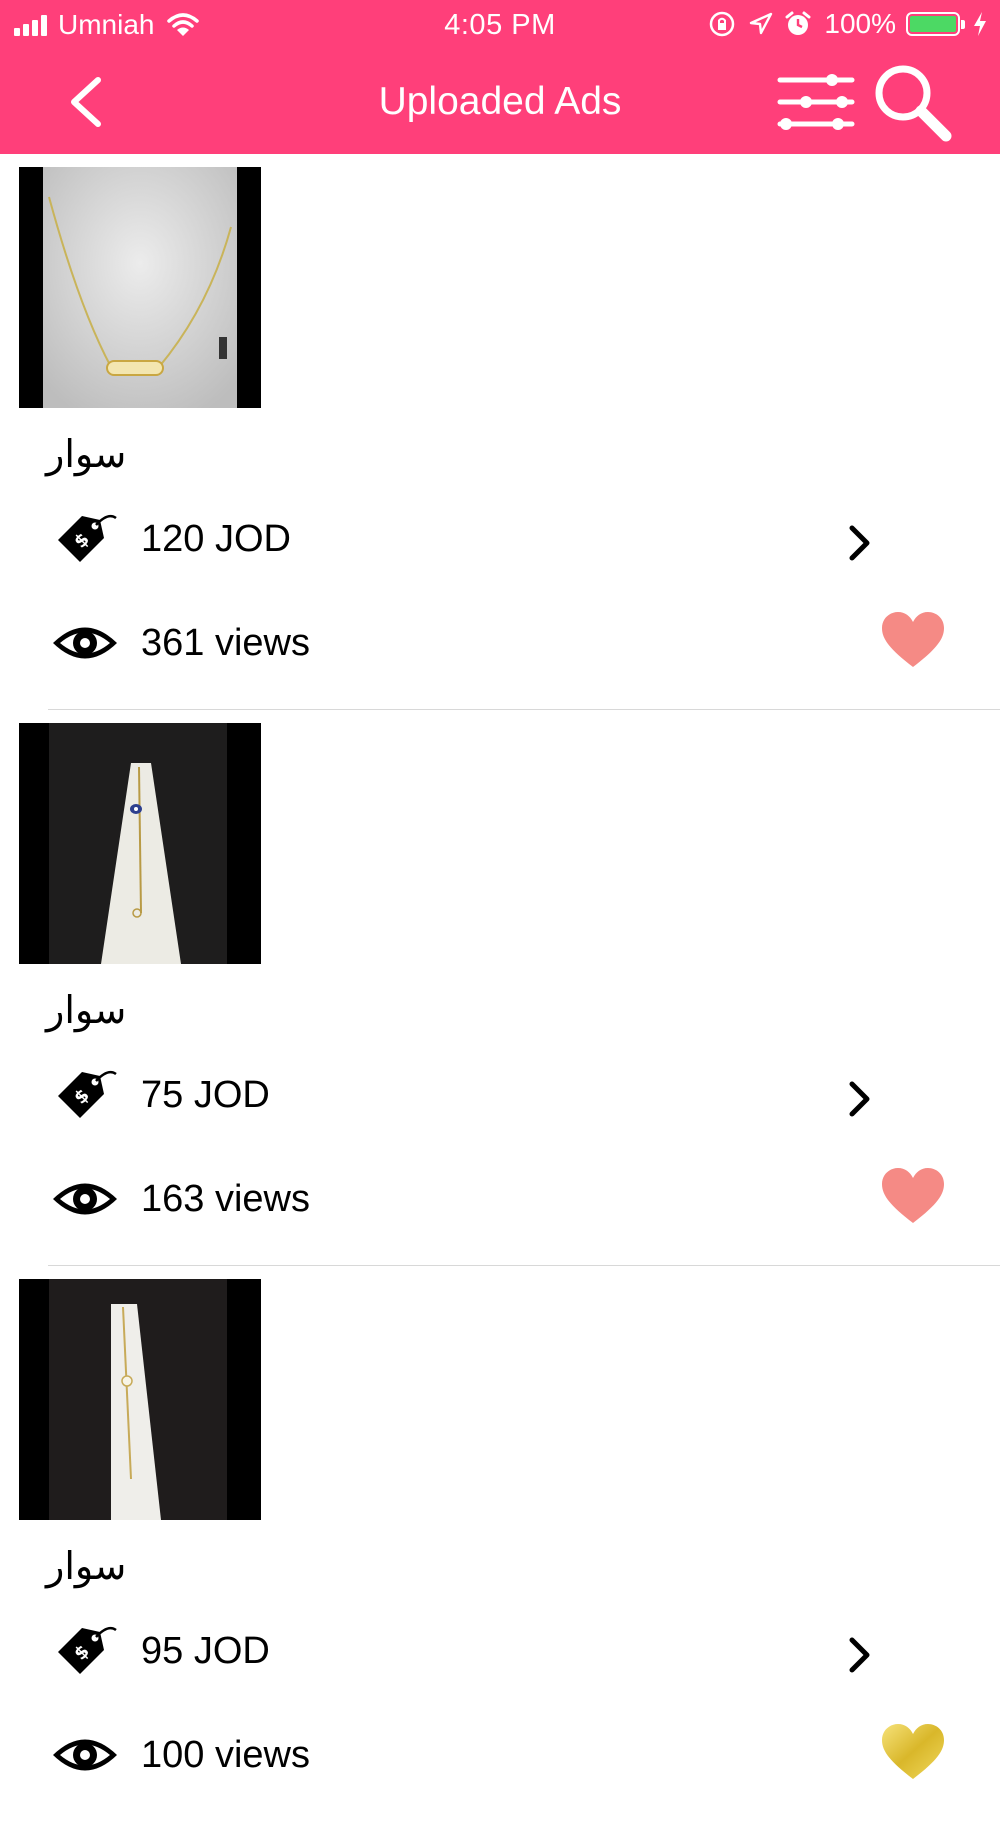 This screenshot has height=1822, width=1000. Describe the element at coordinates (500, 1756) in the screenshot. I see `views-row: 100 views` at that location.